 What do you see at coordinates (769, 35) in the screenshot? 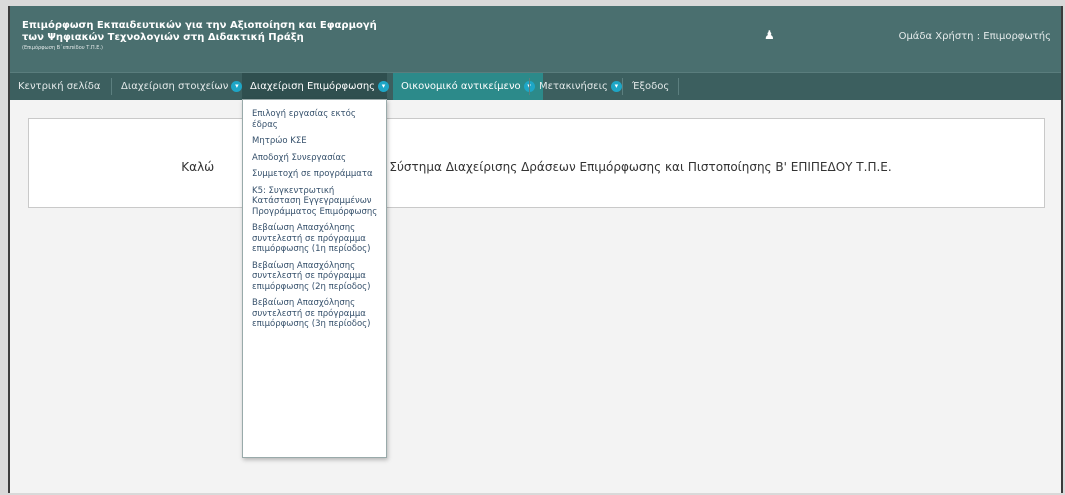
I see `user-icon: ♟` at bounding box center [769, 35].